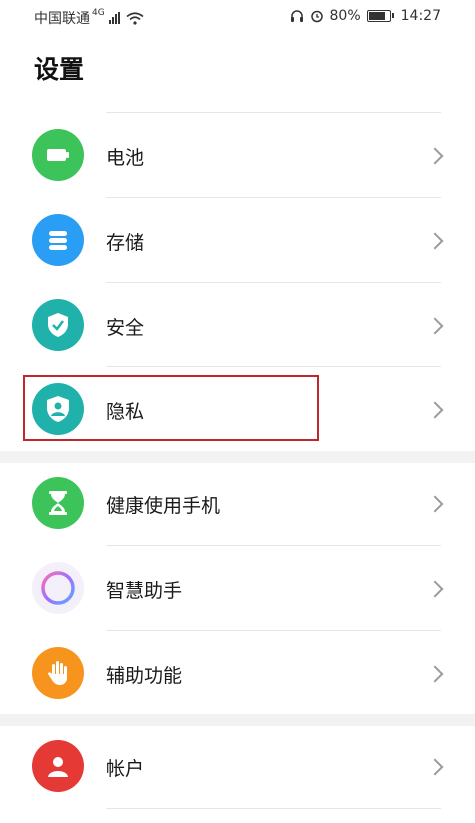  What do you see at coordinates (380, 16) in the screenshot?
I see `battery-level-icon` at bounding box center [380, 16].